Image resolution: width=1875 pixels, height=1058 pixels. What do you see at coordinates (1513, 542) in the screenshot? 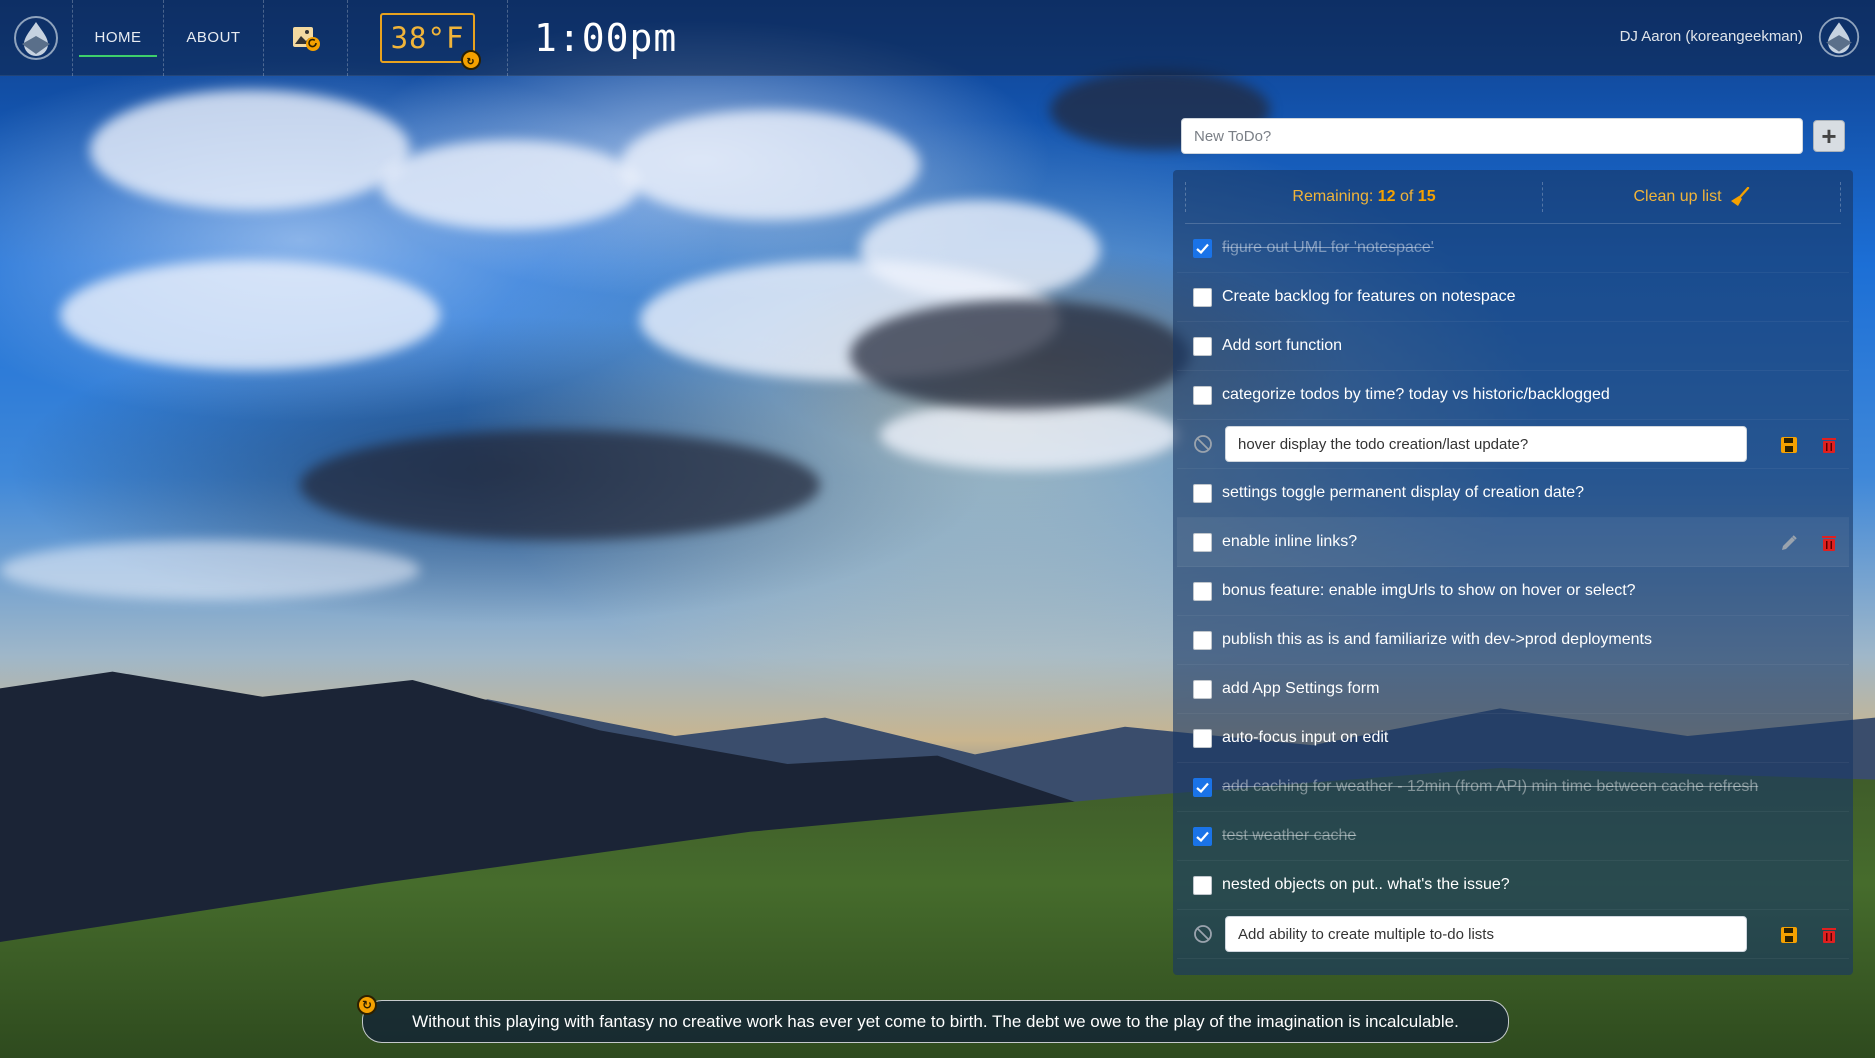
I see `todo-item: enable inline links?` at bounding box center [1513, 542].